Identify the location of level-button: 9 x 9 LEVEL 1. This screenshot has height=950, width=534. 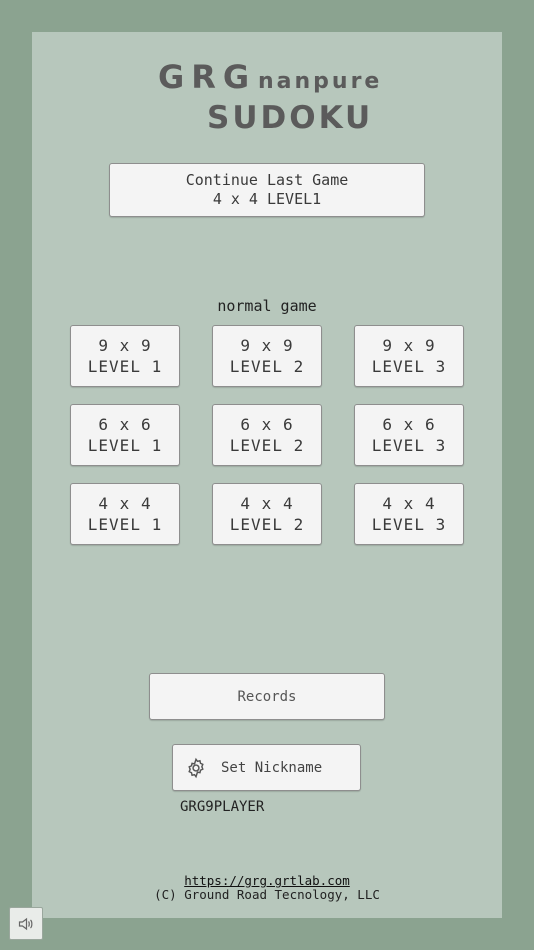
(125, 356).